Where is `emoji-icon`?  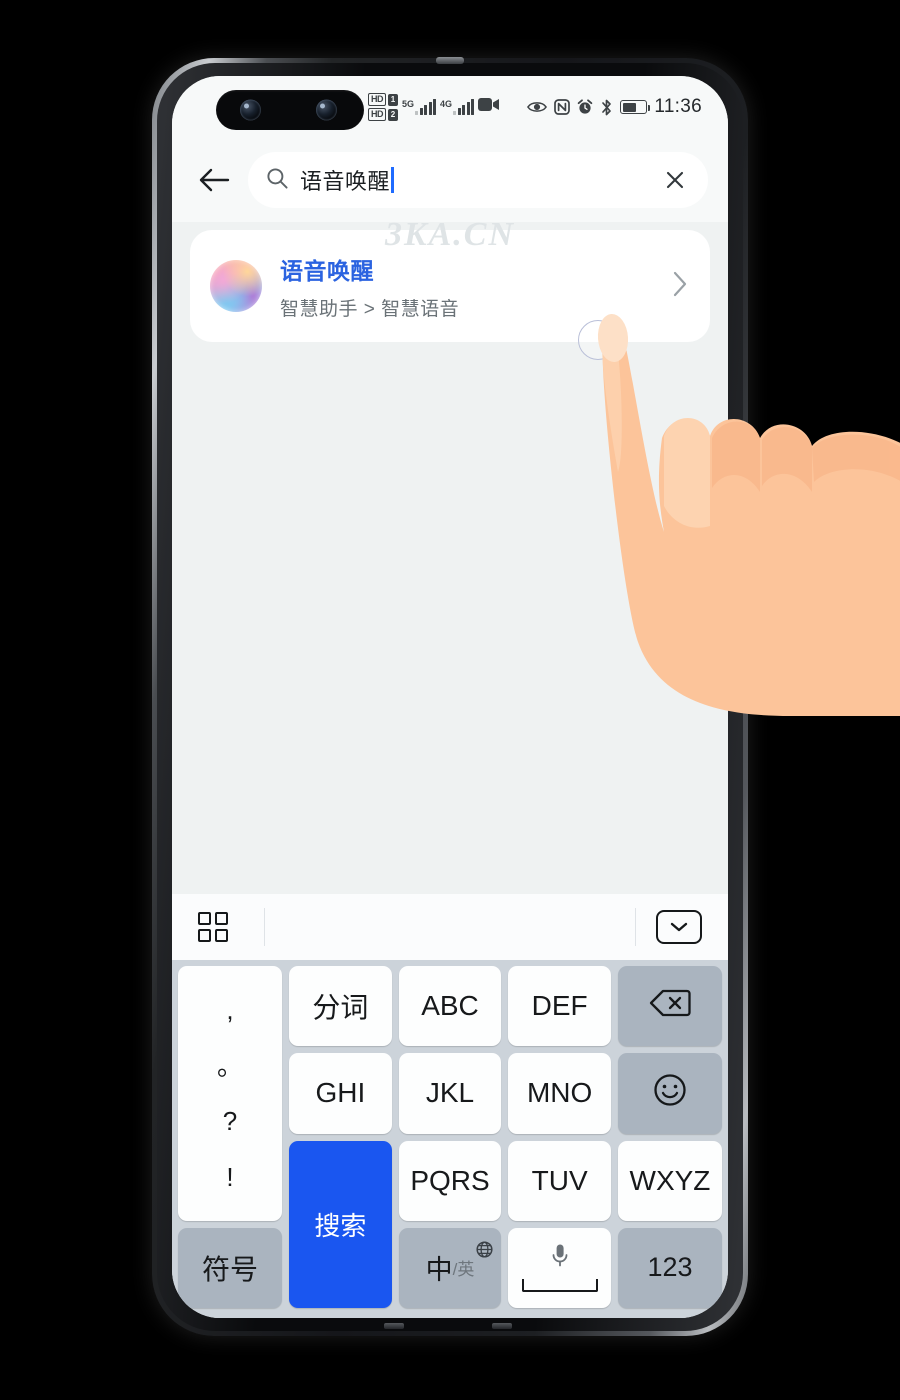 emoji-icon is located at coordinates (670, 1093).